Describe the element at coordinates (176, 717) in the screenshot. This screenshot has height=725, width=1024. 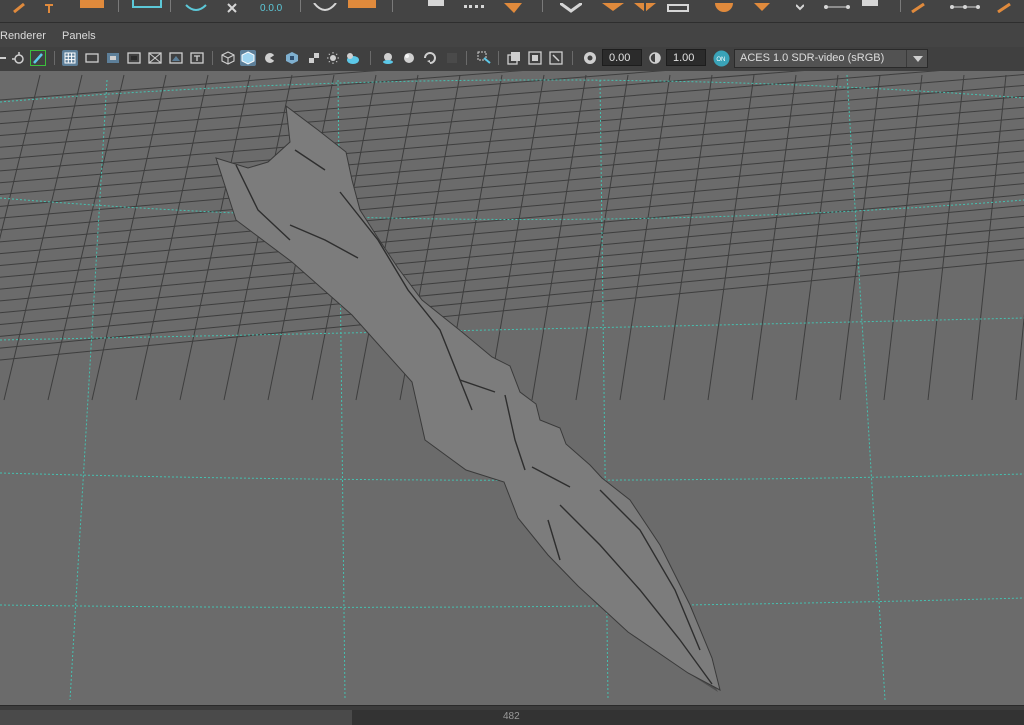
I see `time-range-start` at that location.